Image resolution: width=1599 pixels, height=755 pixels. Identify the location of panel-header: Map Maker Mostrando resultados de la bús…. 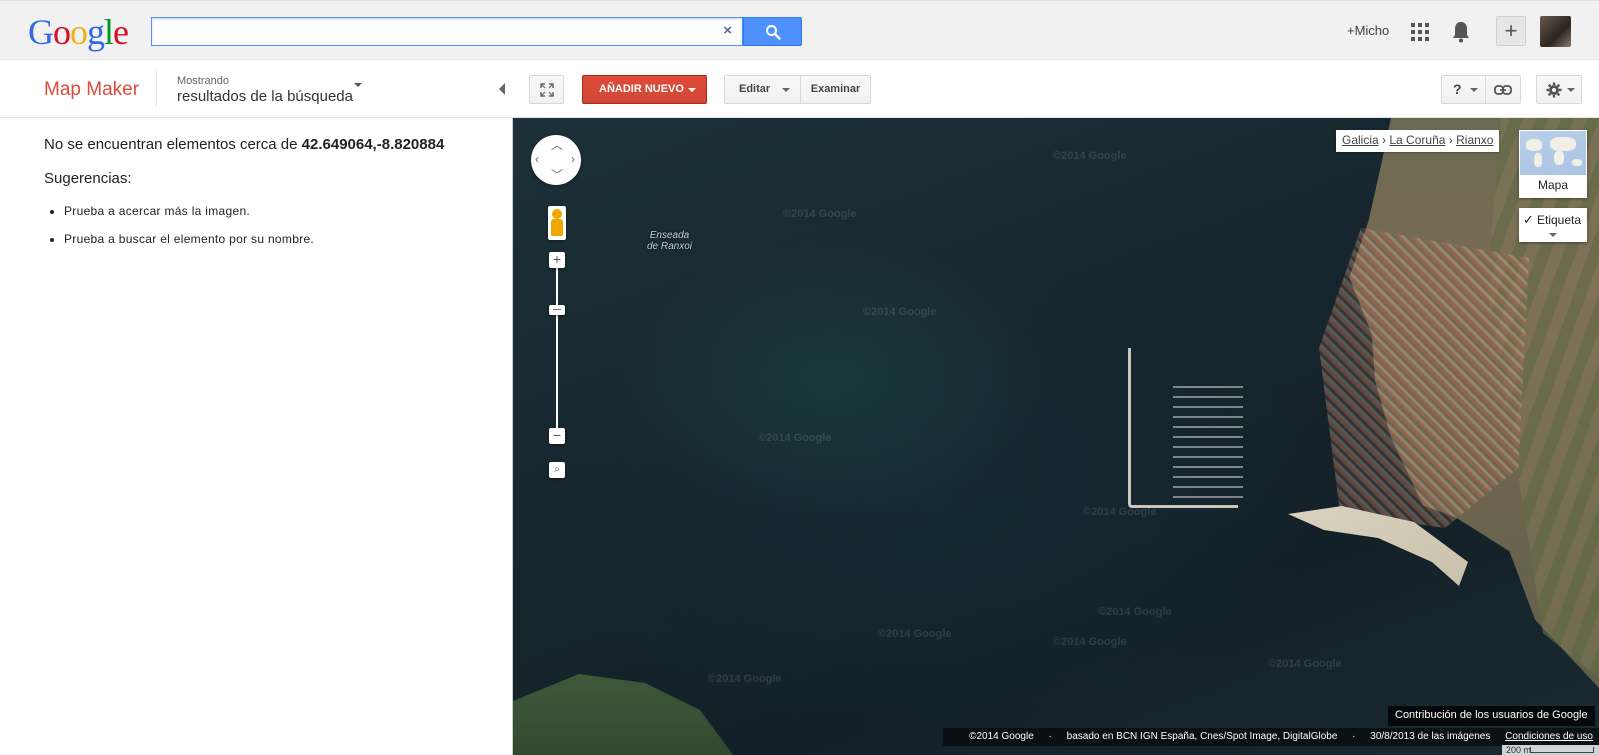
(256, 89).